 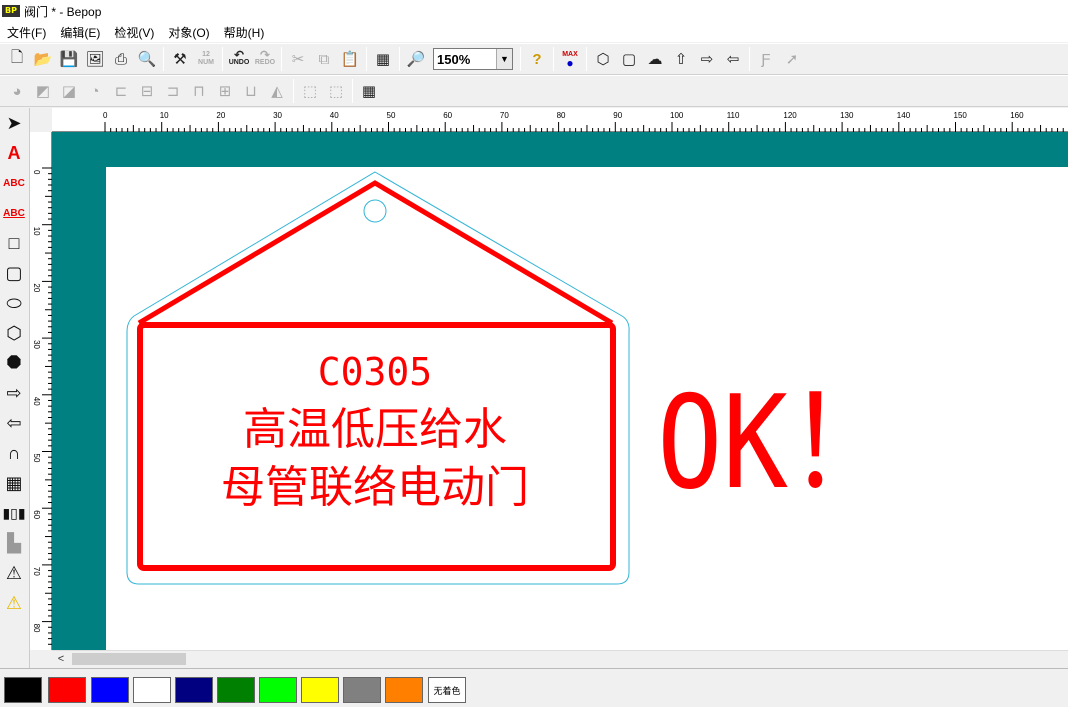 What do you see at coordinates (681, 59) in the screenshot?
I see `tag-shape-4-icon: ⇧` at bounding box center [681, 59].